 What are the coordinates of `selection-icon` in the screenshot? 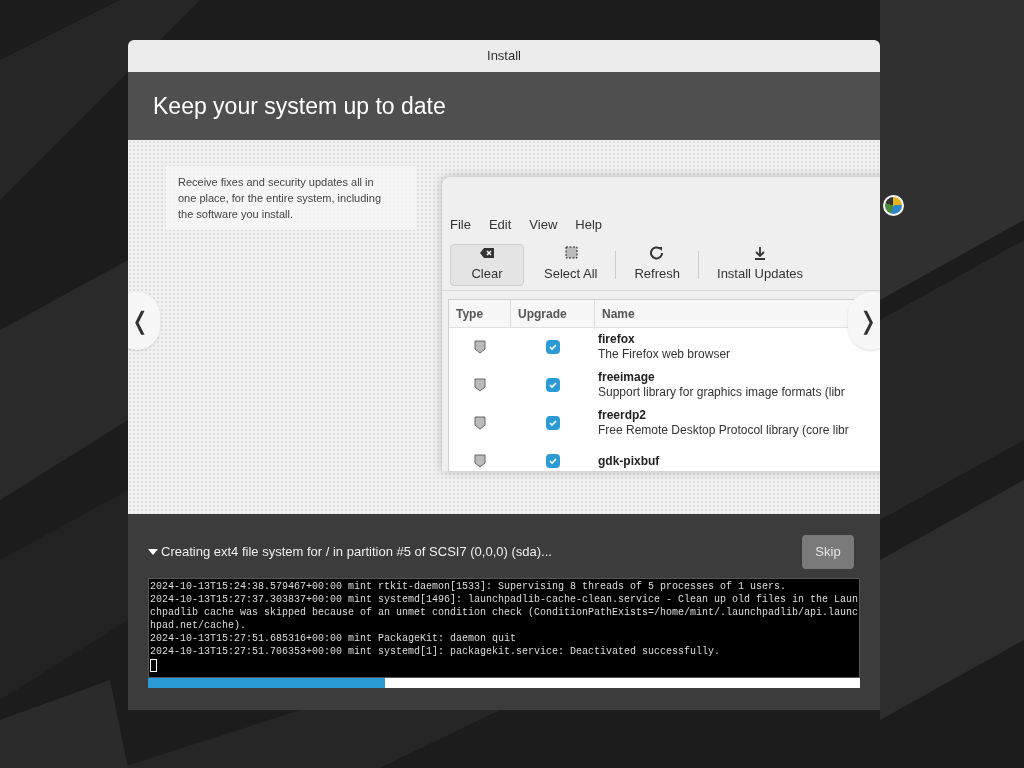 It's located at (570, 252).